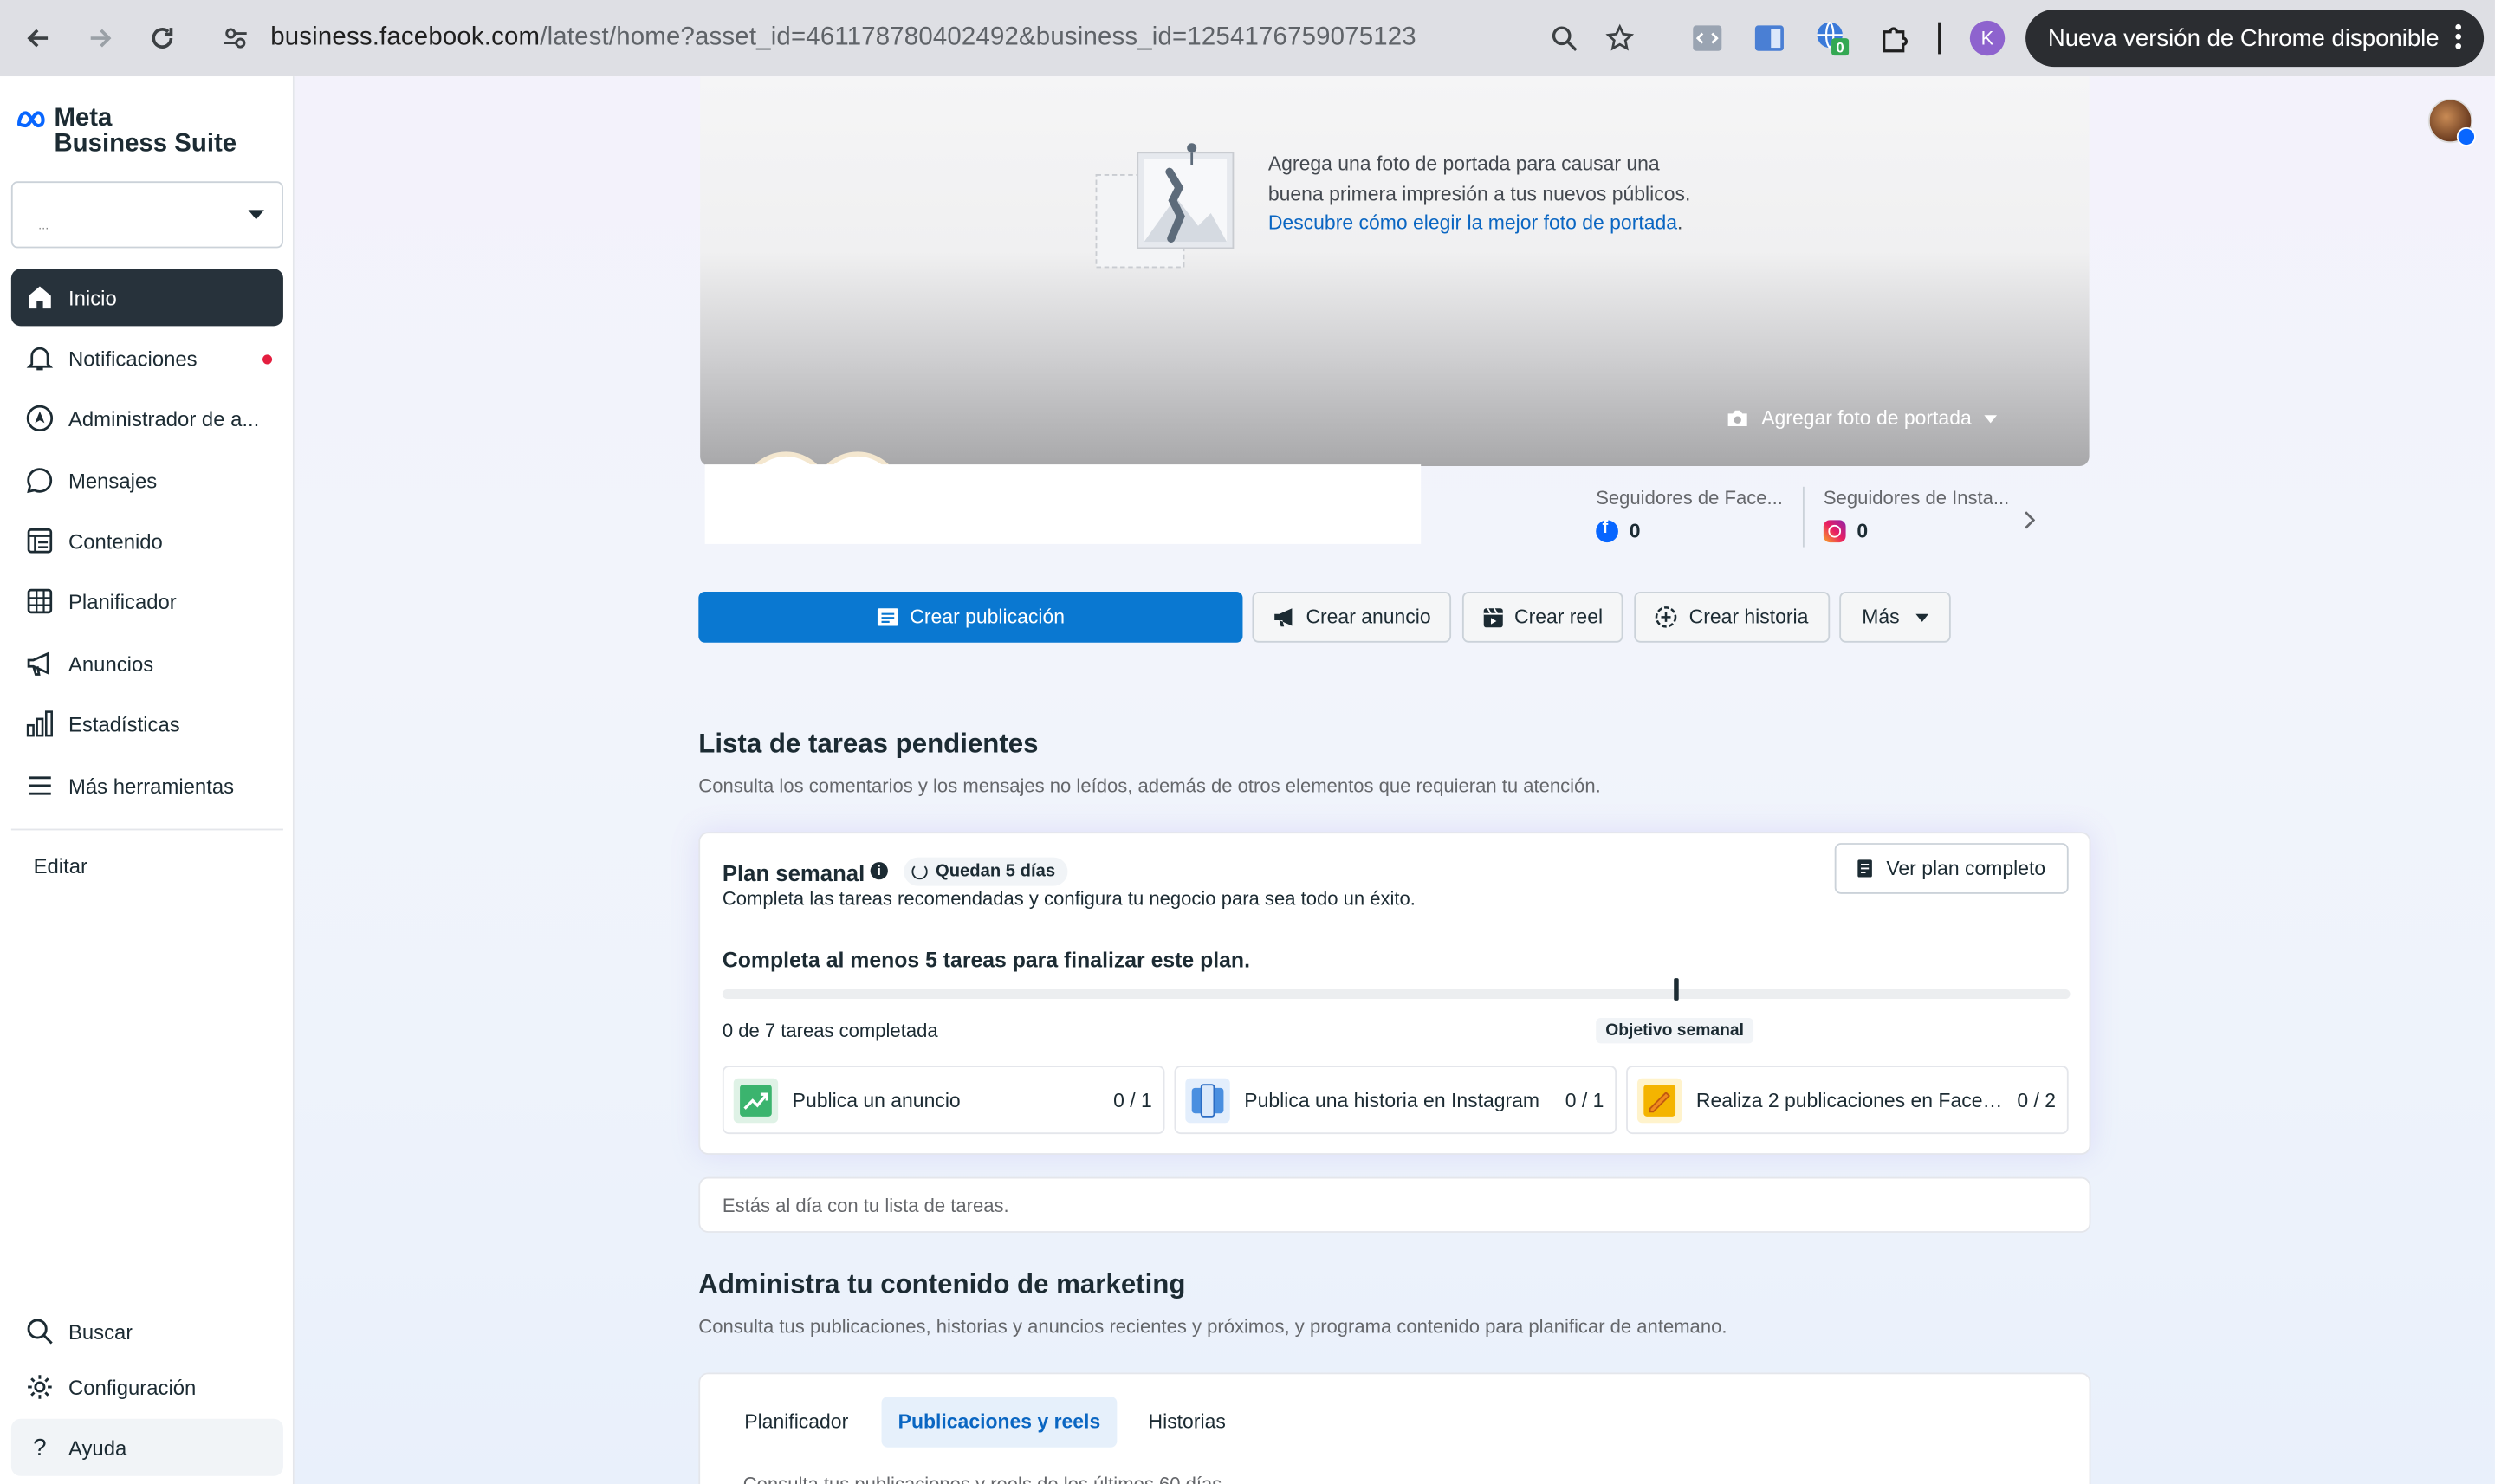 This screenshot has width=2495, height=1484. I want to click on cover-placeholder-illustration-icon, so click(1166, 211).